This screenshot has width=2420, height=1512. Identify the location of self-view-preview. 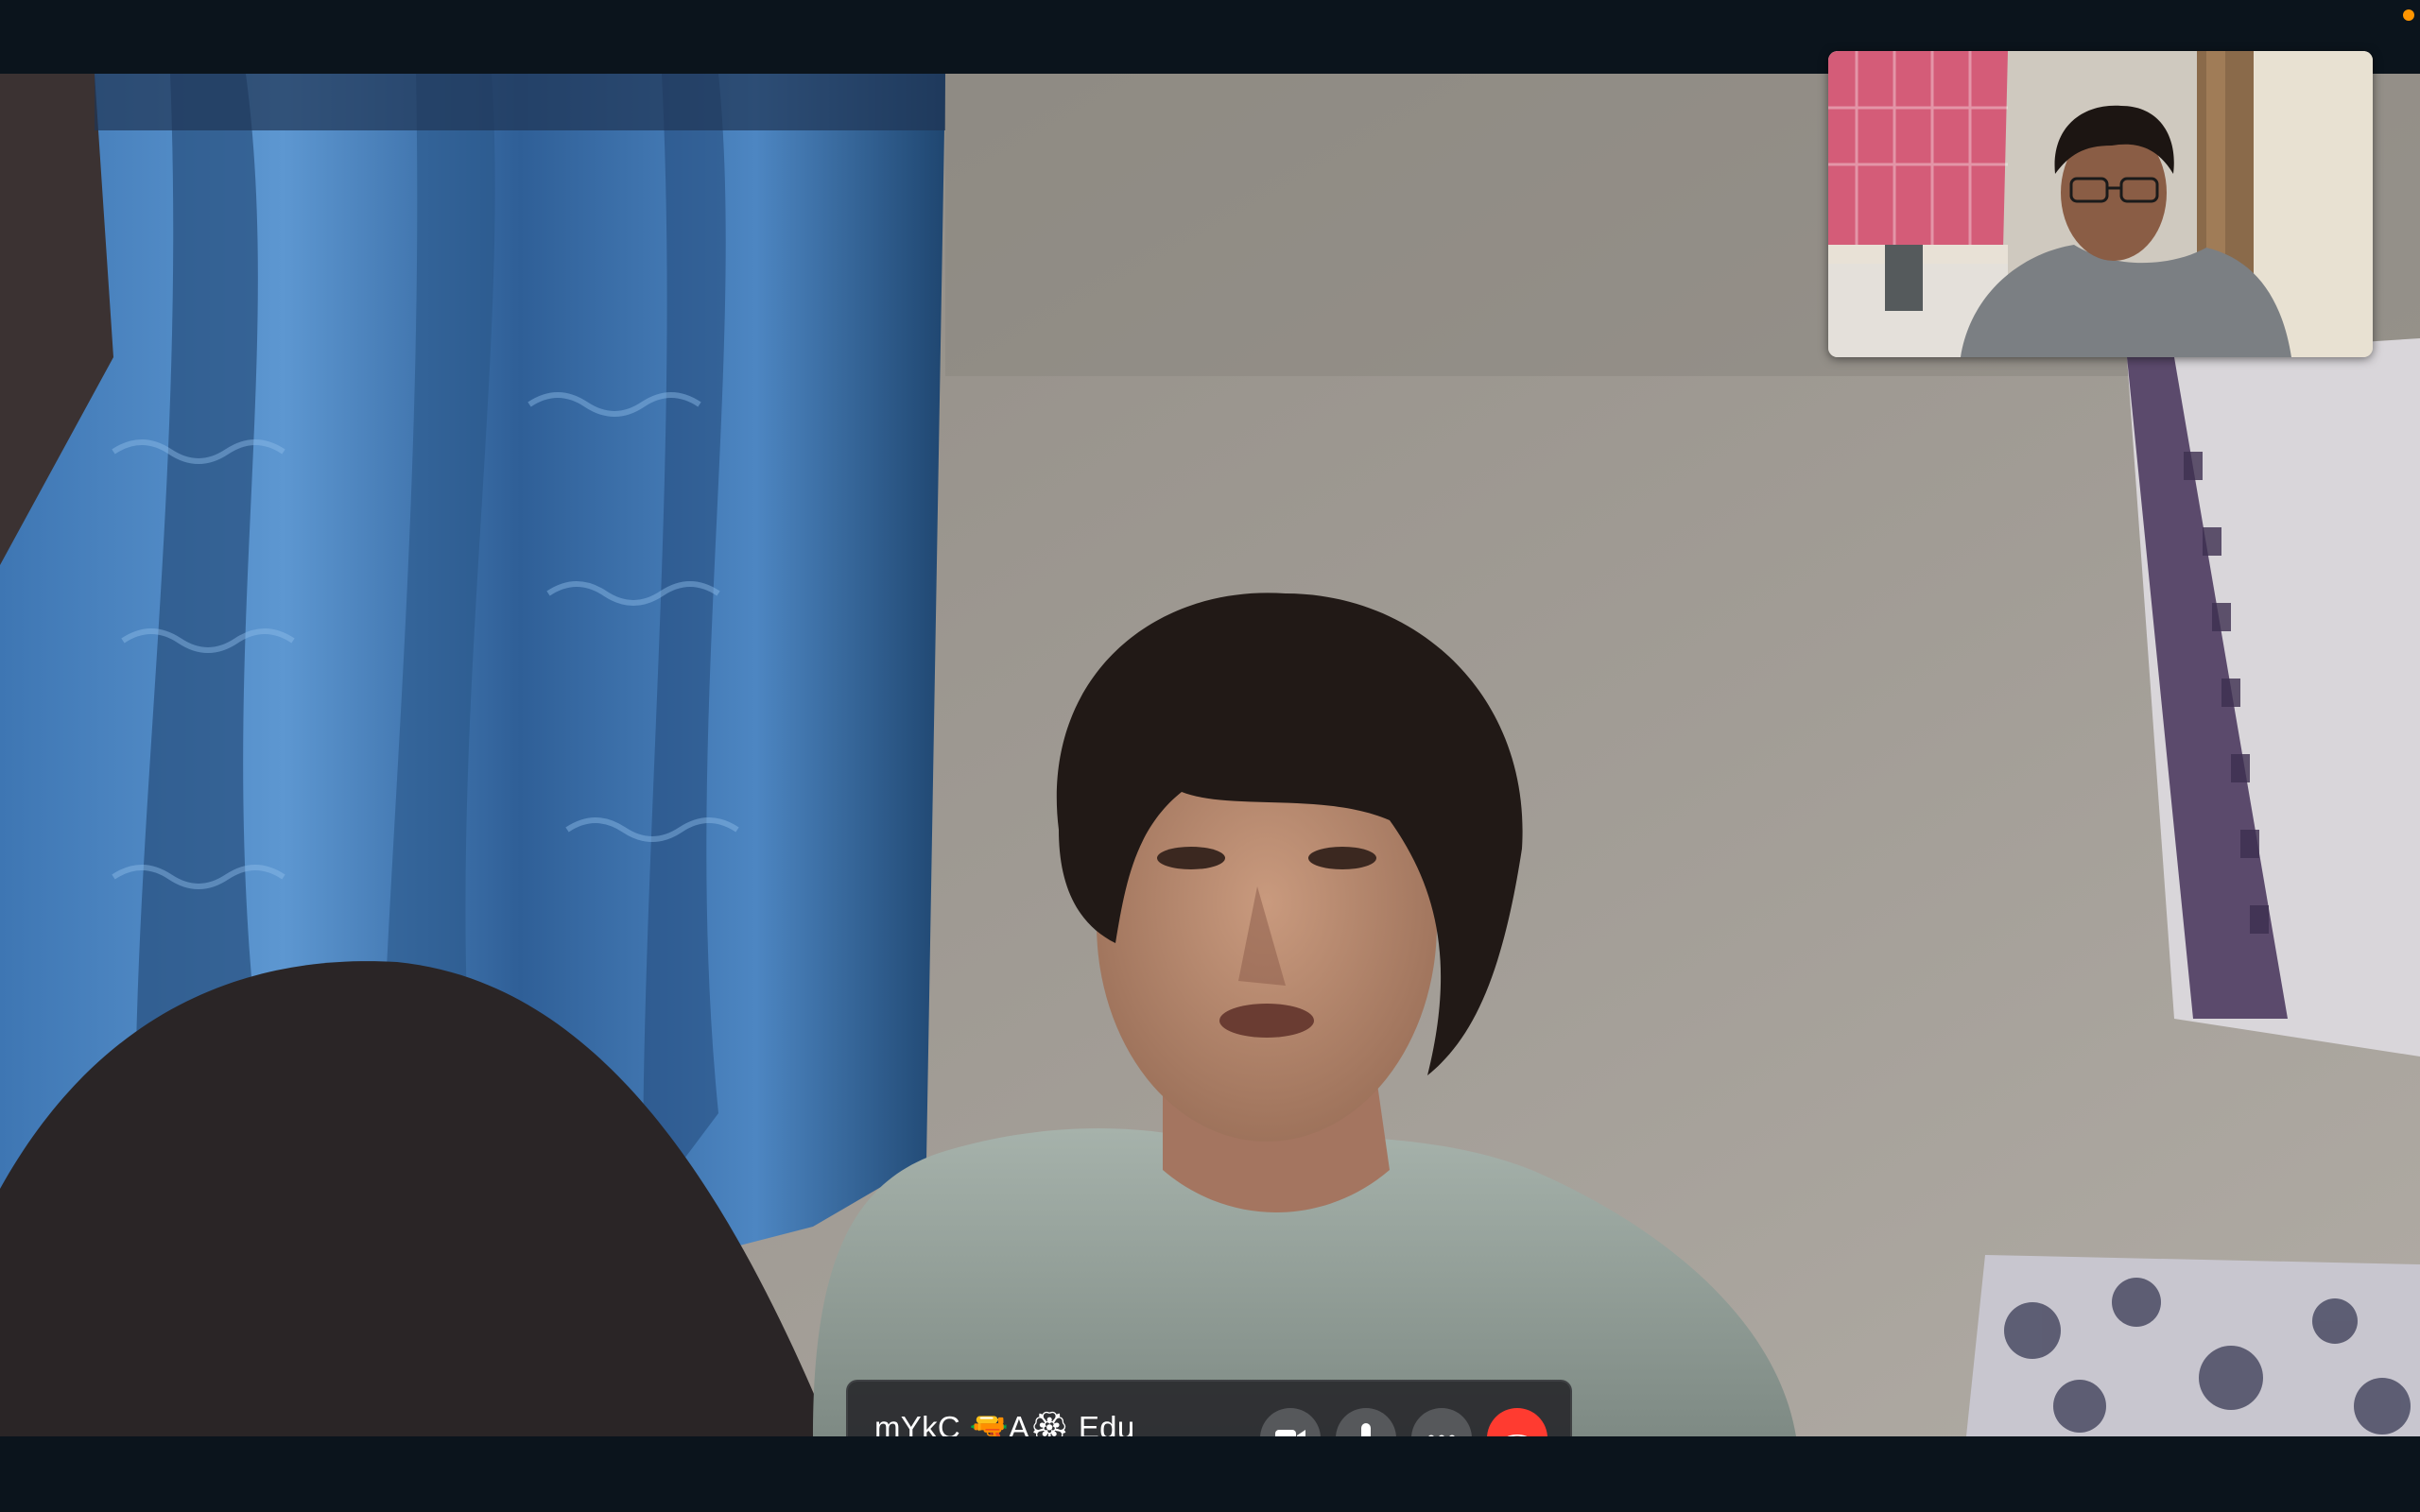
(2100, 204).